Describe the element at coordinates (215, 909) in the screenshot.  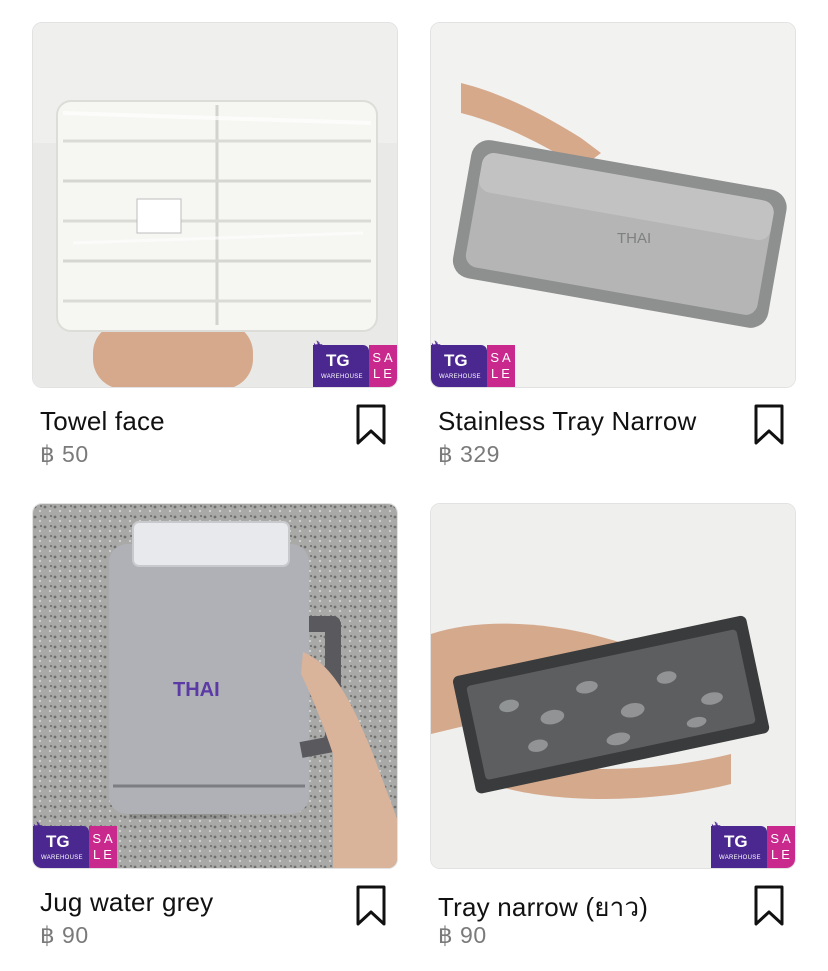
I see `product-meta: Jug water grey ฿ 90` at that location.